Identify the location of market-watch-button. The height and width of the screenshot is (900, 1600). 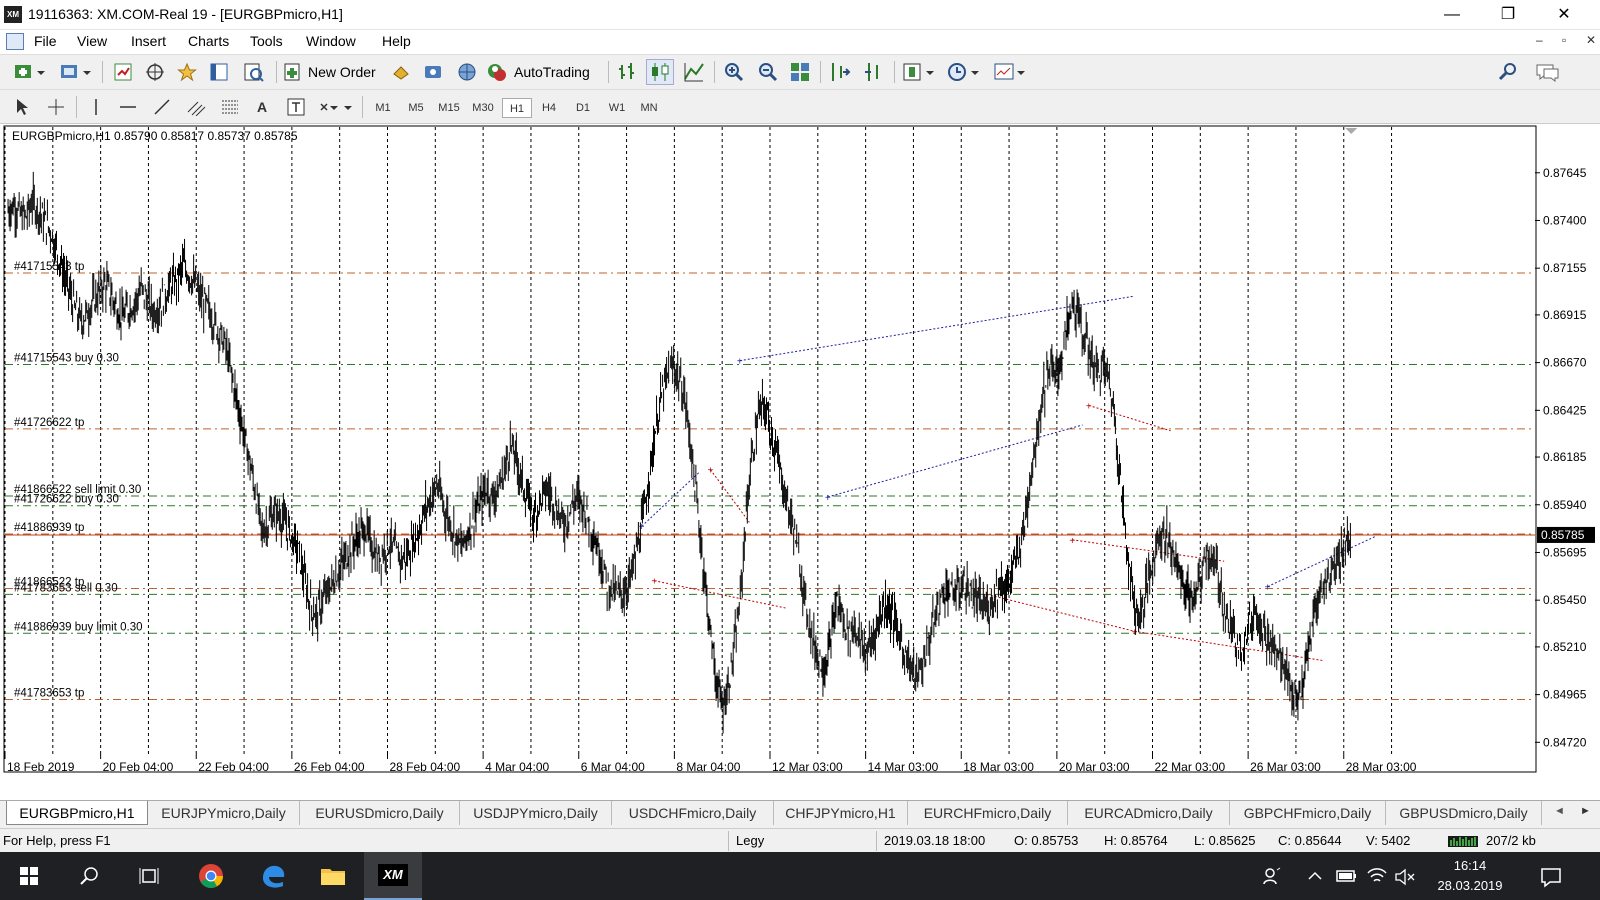
(123, 72).